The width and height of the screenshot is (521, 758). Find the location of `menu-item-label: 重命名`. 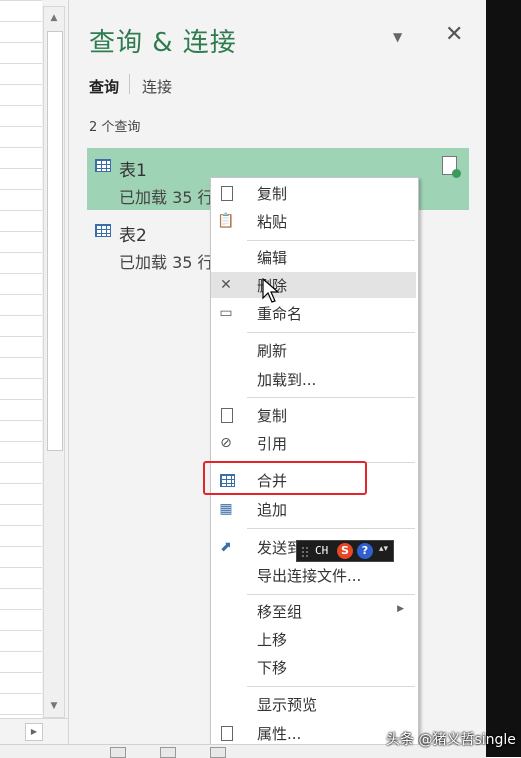

menu-item-label: 重命名 is located at coordinates (280, 314).